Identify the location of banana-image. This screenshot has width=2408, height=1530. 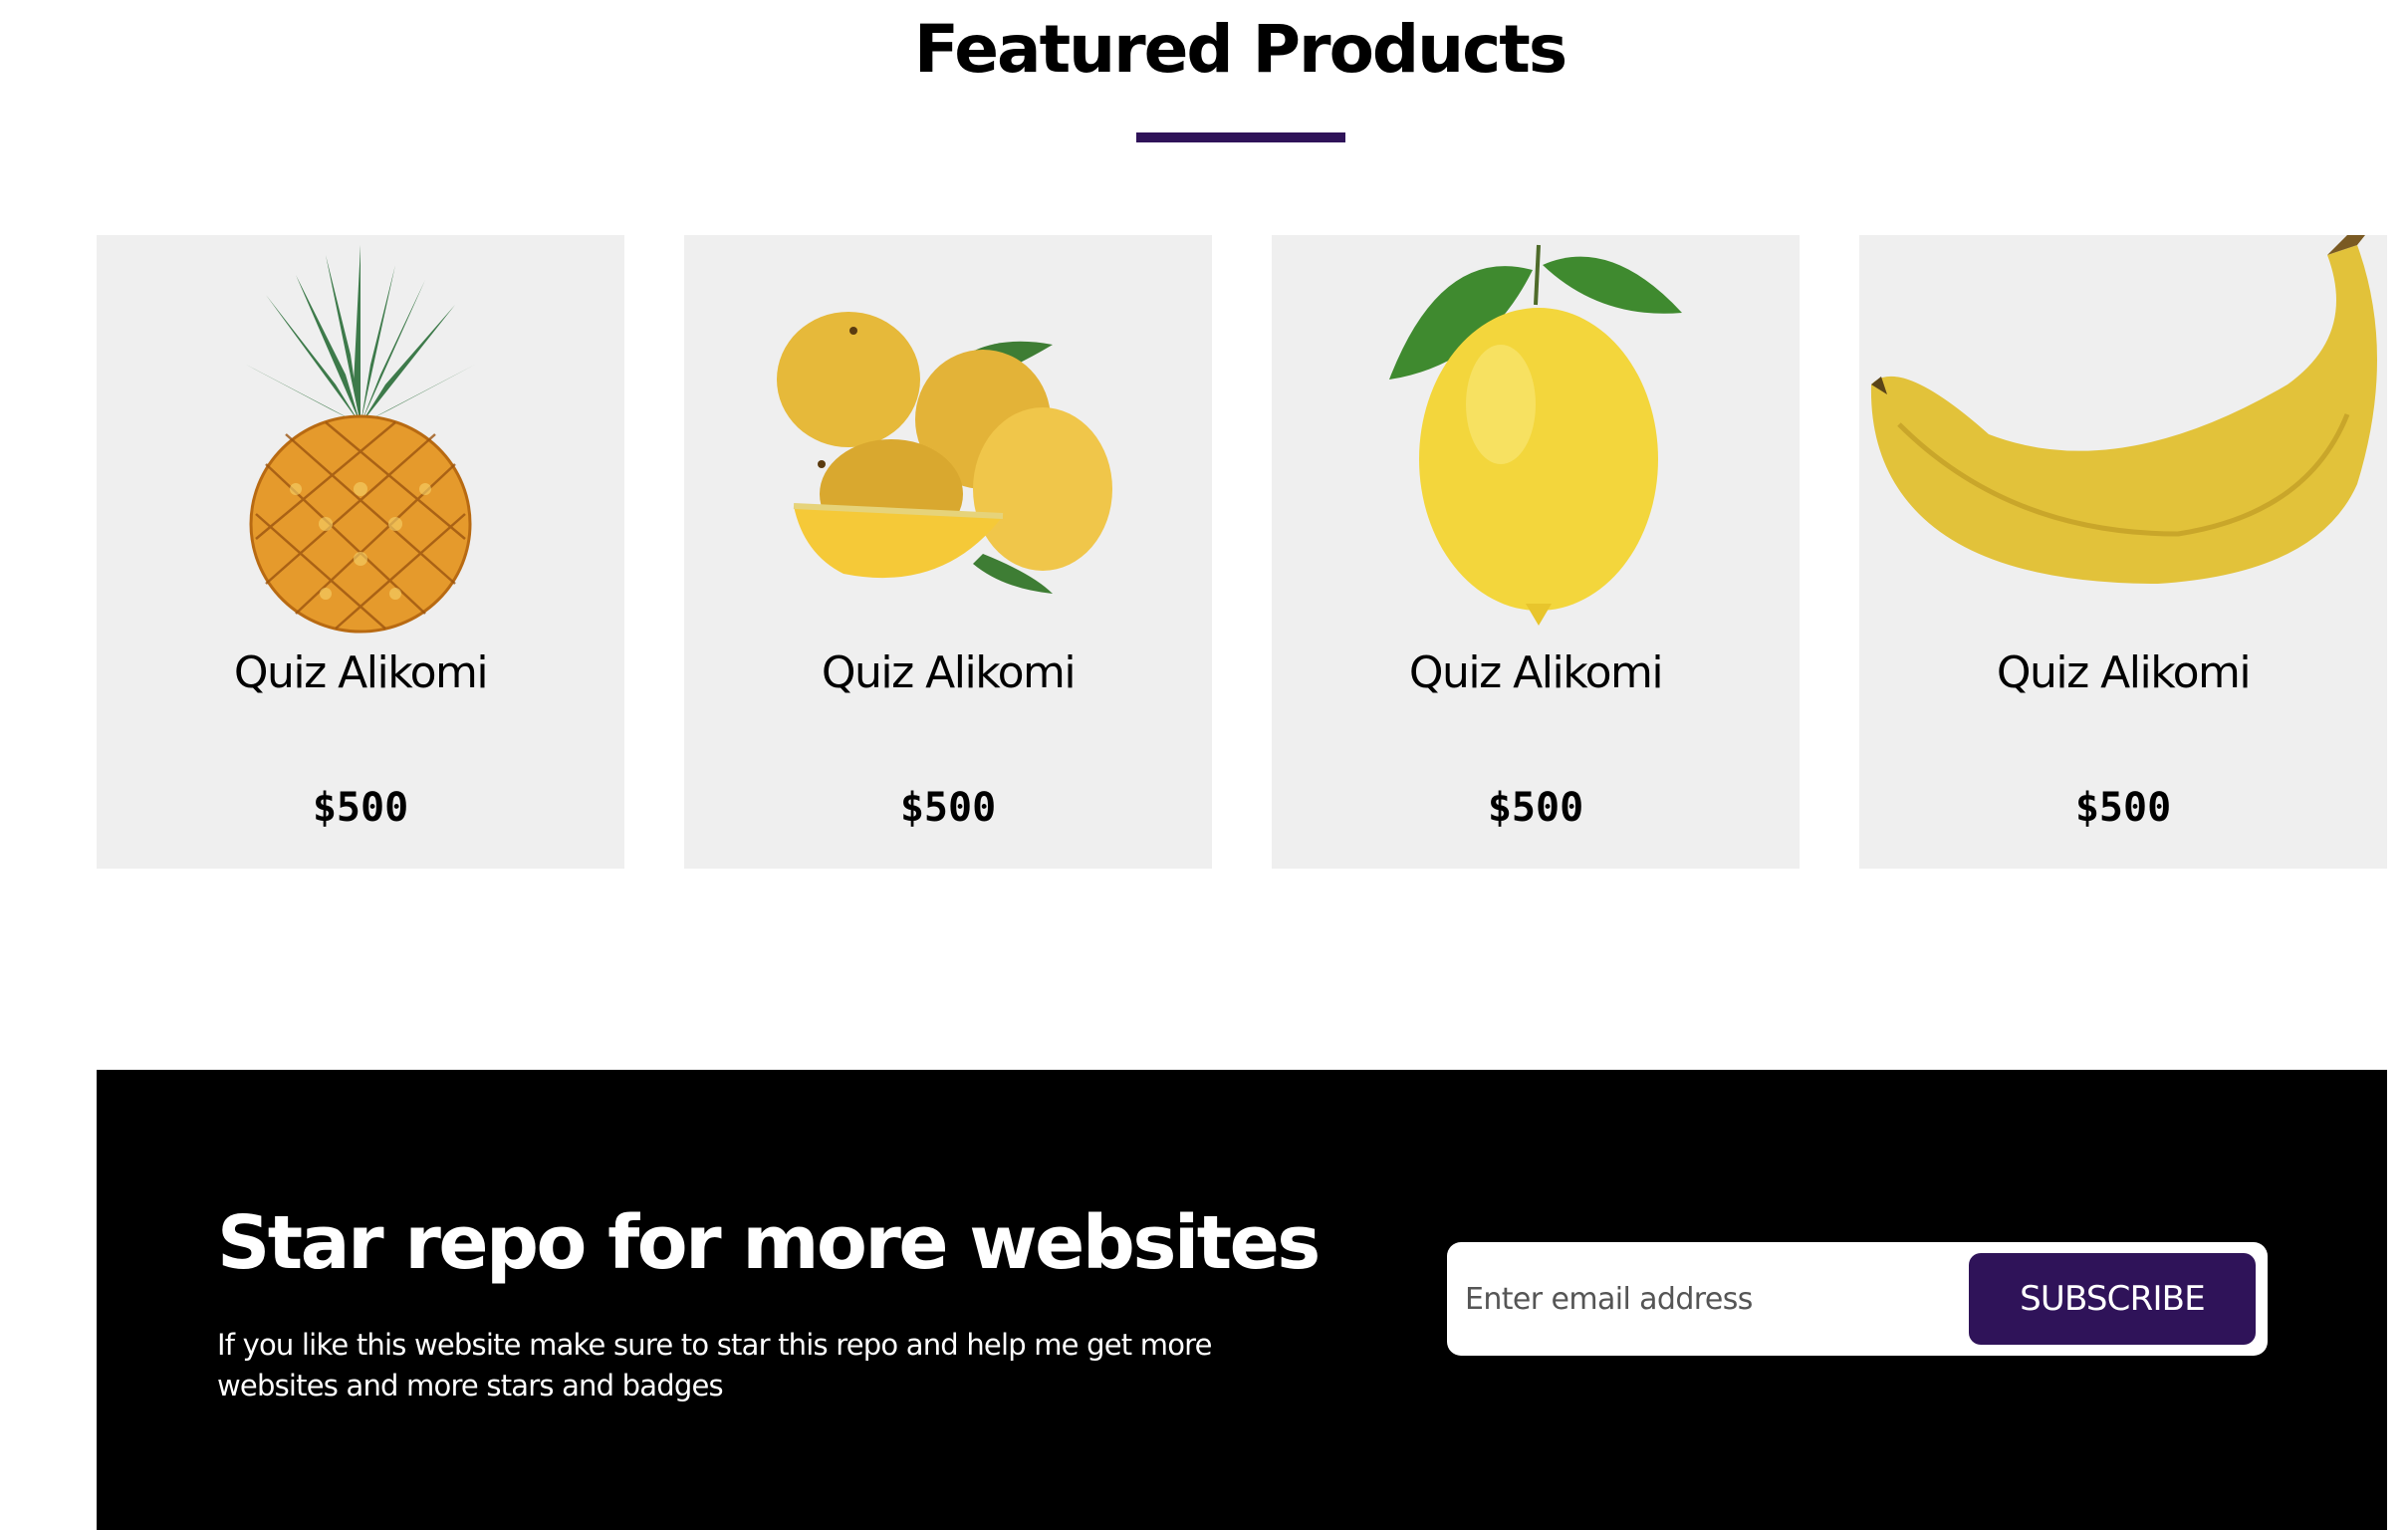
(2123, 434).